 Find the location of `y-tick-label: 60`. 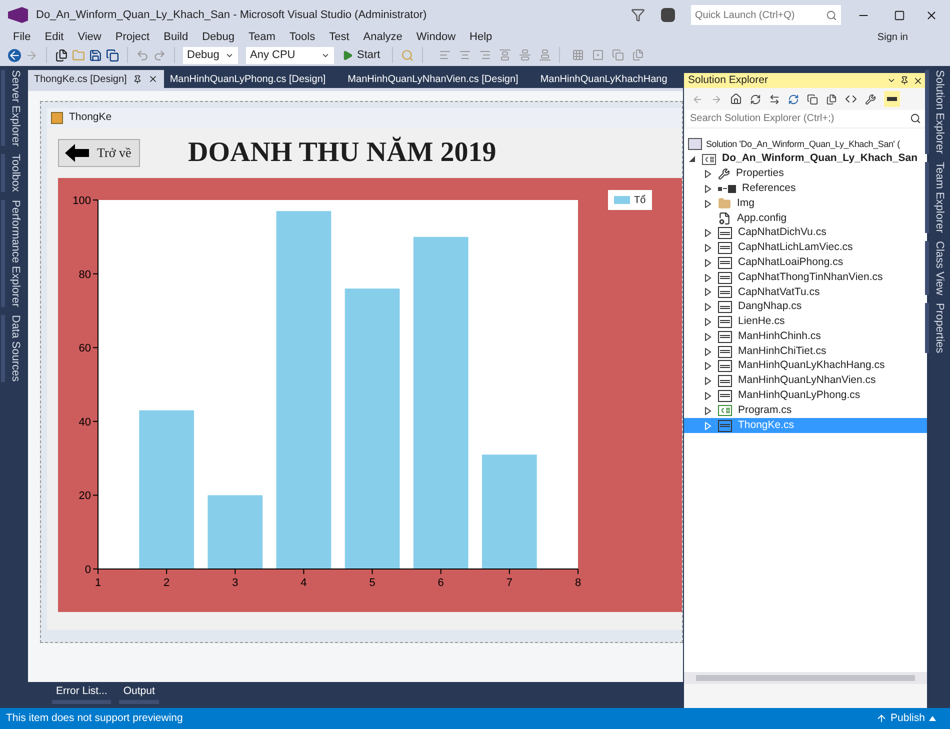

y-tick-label: 60 is located at coordinates (84, 348).